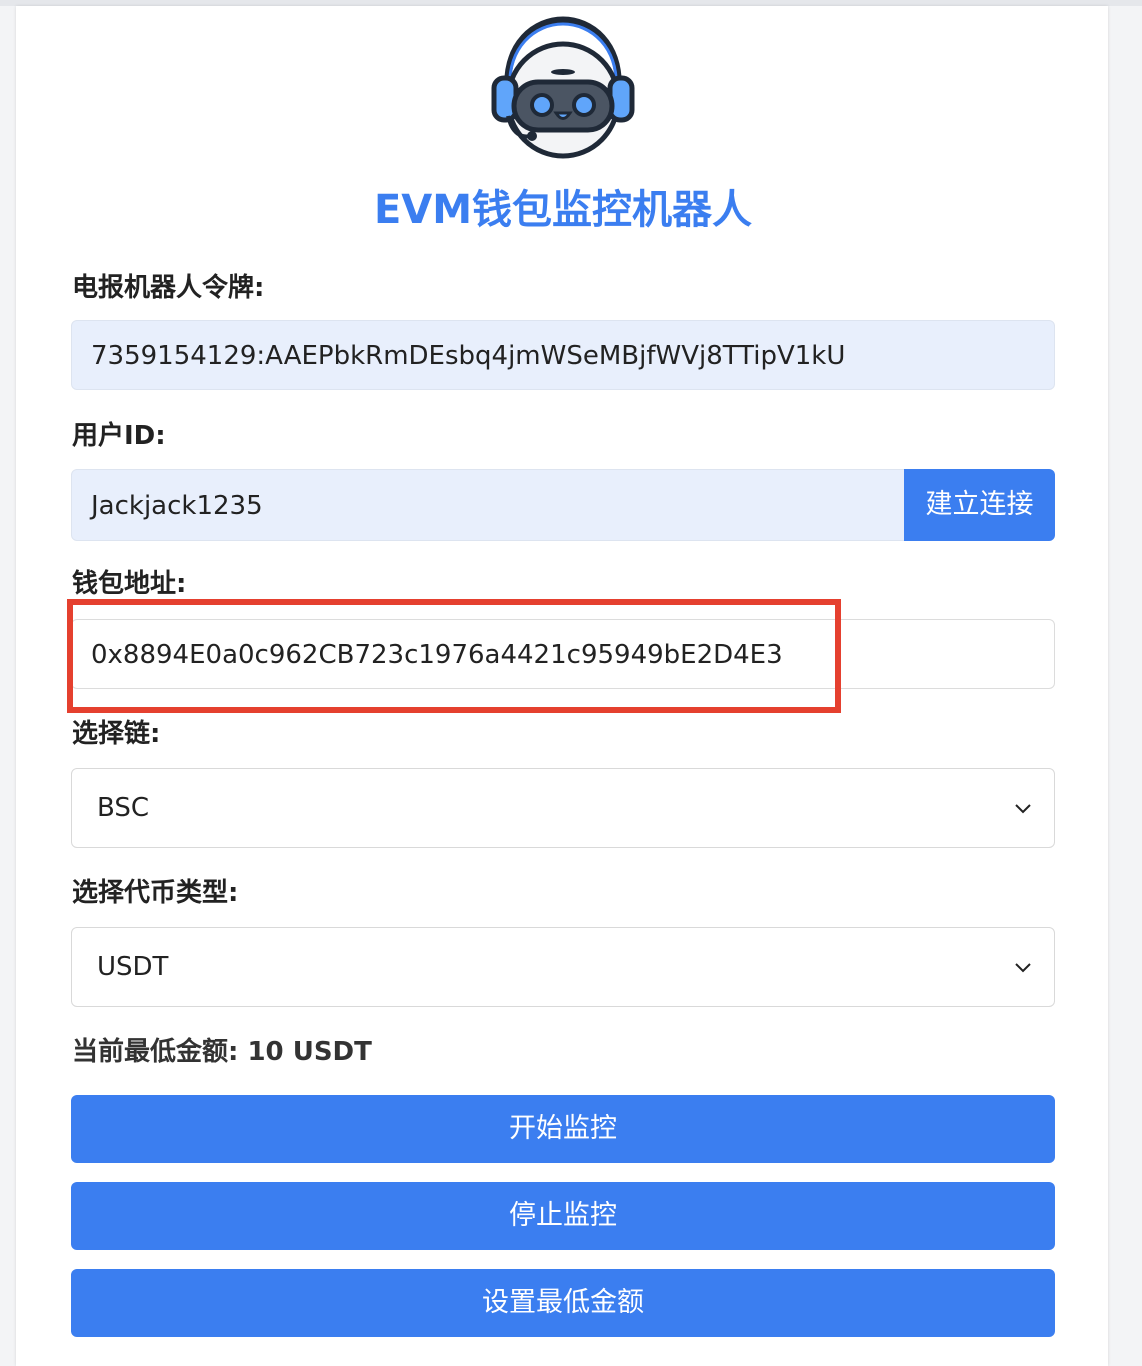  I want to click on min-amount-text: 当前最低金额: 10 USDT, so click(222, 1052).